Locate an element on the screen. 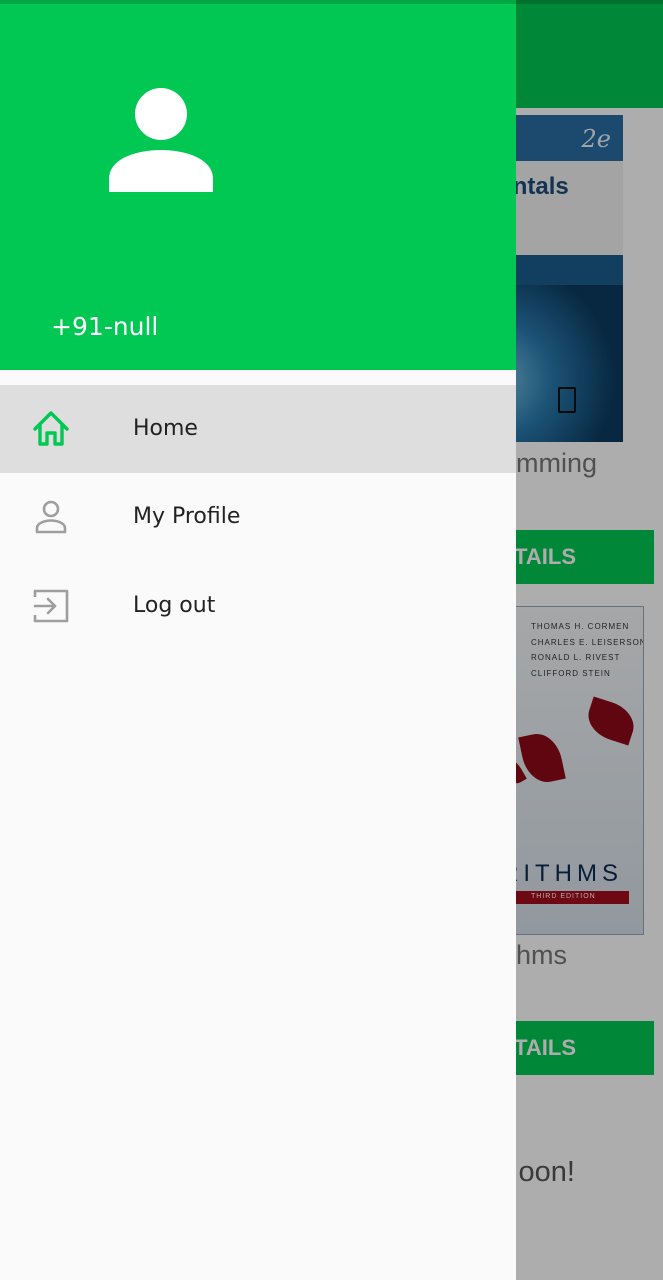 Image resolution: width=663 pixels, height=1280 pixels. drawer-item-my-profile: My Profile is located at coordinates (258, 517).